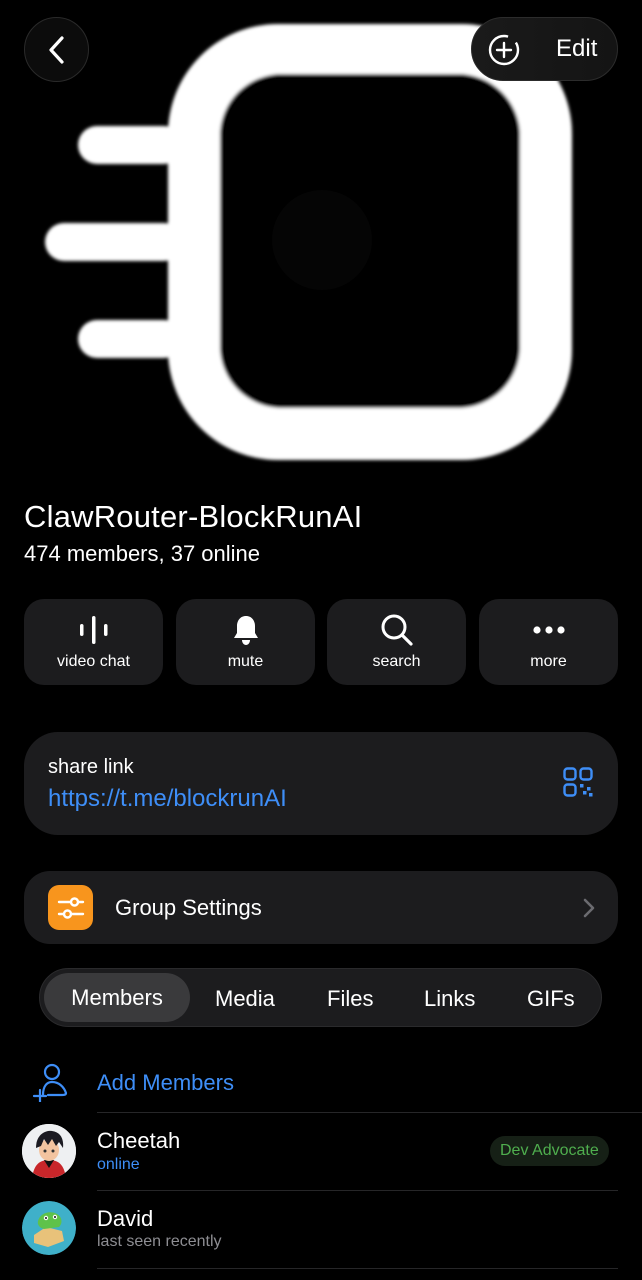 The height and width of the screenshot is (1280, 642). Describe the element at coordinates (449, 999) in the screenshot. I see `tab-links: Links` at that location.